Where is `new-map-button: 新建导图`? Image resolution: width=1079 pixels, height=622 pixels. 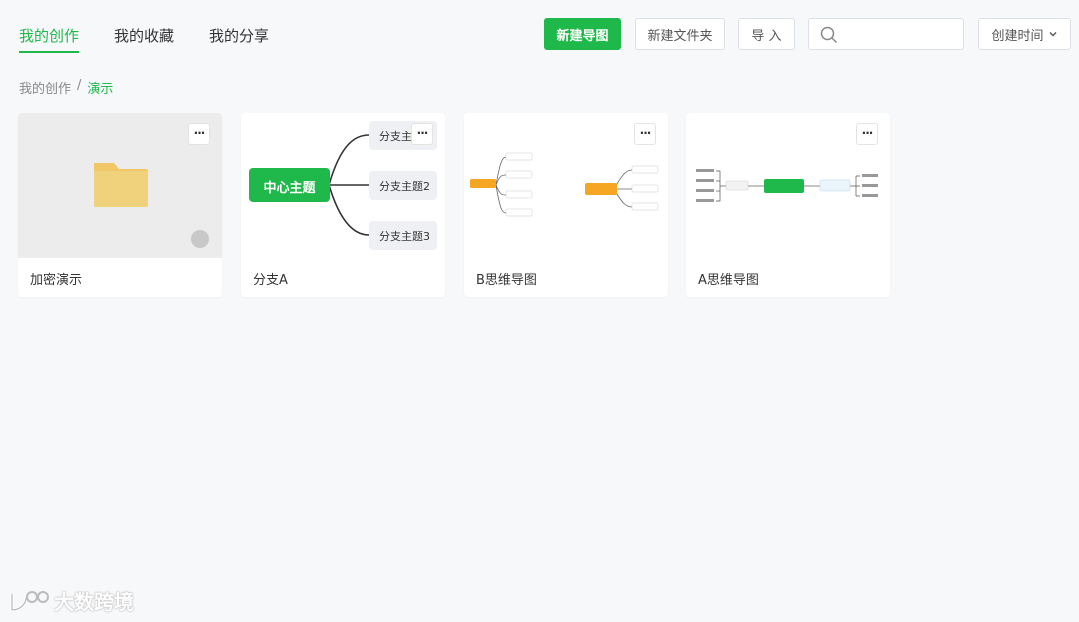
new-map-button: 新建导图 is located at coordinates (582, 34).